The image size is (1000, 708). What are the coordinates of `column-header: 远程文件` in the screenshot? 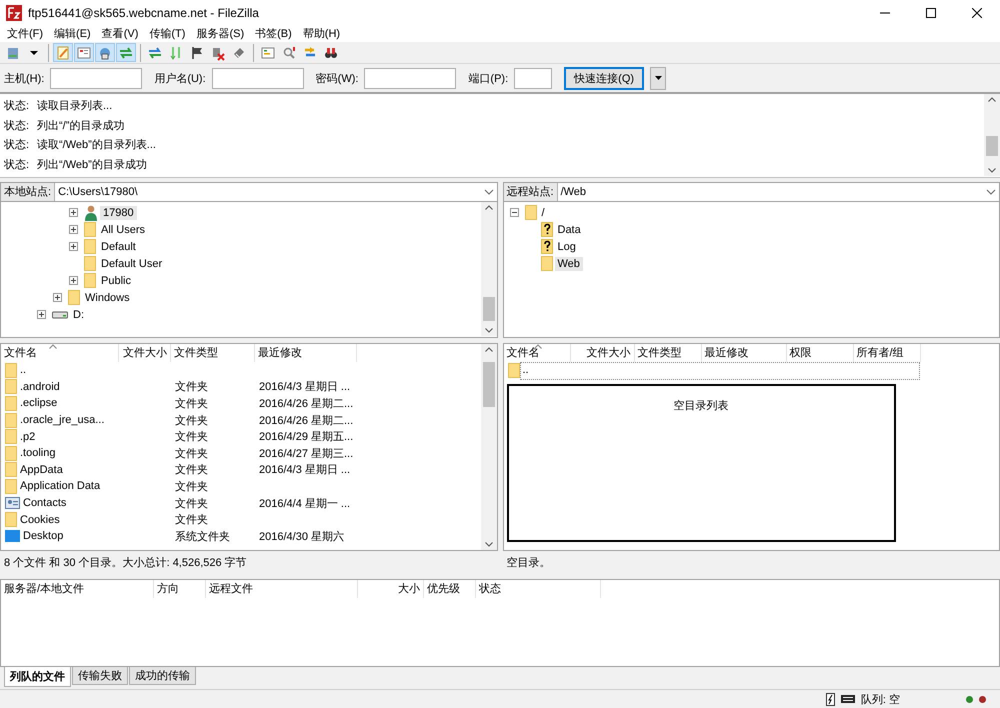 It's located at (282, 589).